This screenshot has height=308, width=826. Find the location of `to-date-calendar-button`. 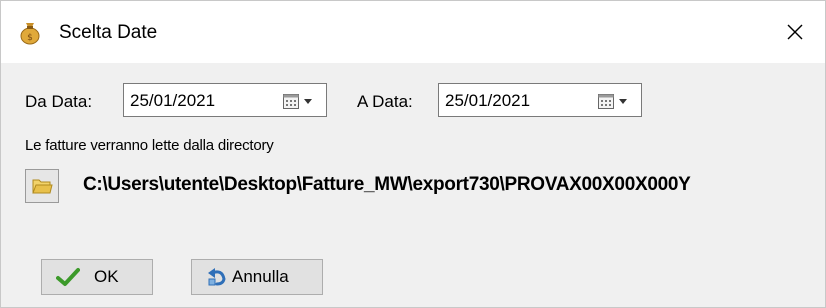

to-date-calendar-button is located at coordinates (615, 101).